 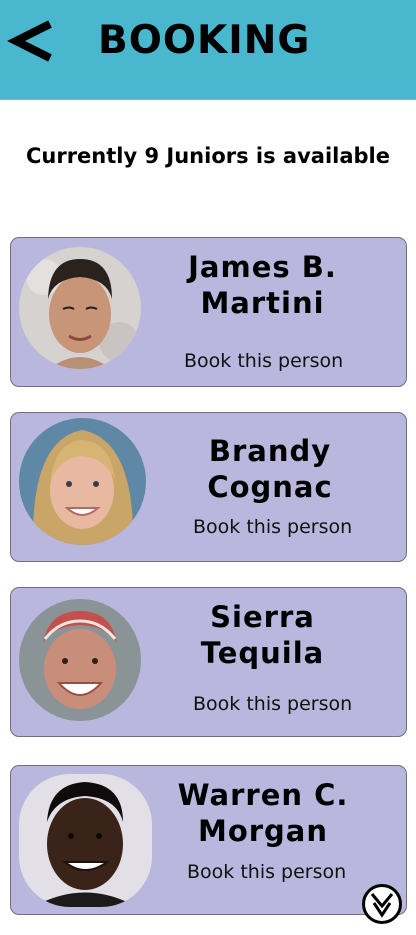 I want to click on app-header: BOOKING, so click(x=208, y=50).